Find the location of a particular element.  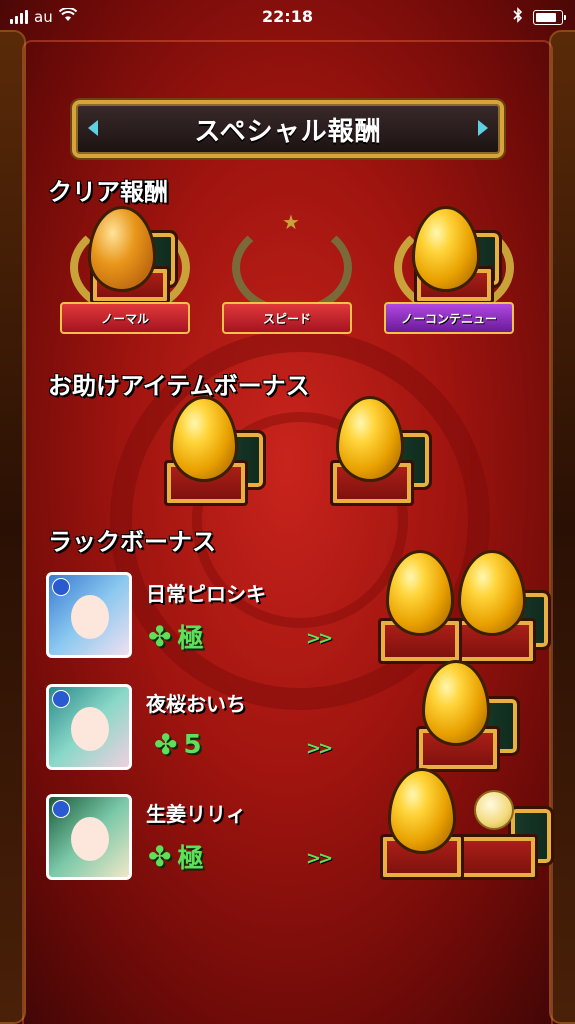

clock: 22:18 is located at coordinates (287, 16).